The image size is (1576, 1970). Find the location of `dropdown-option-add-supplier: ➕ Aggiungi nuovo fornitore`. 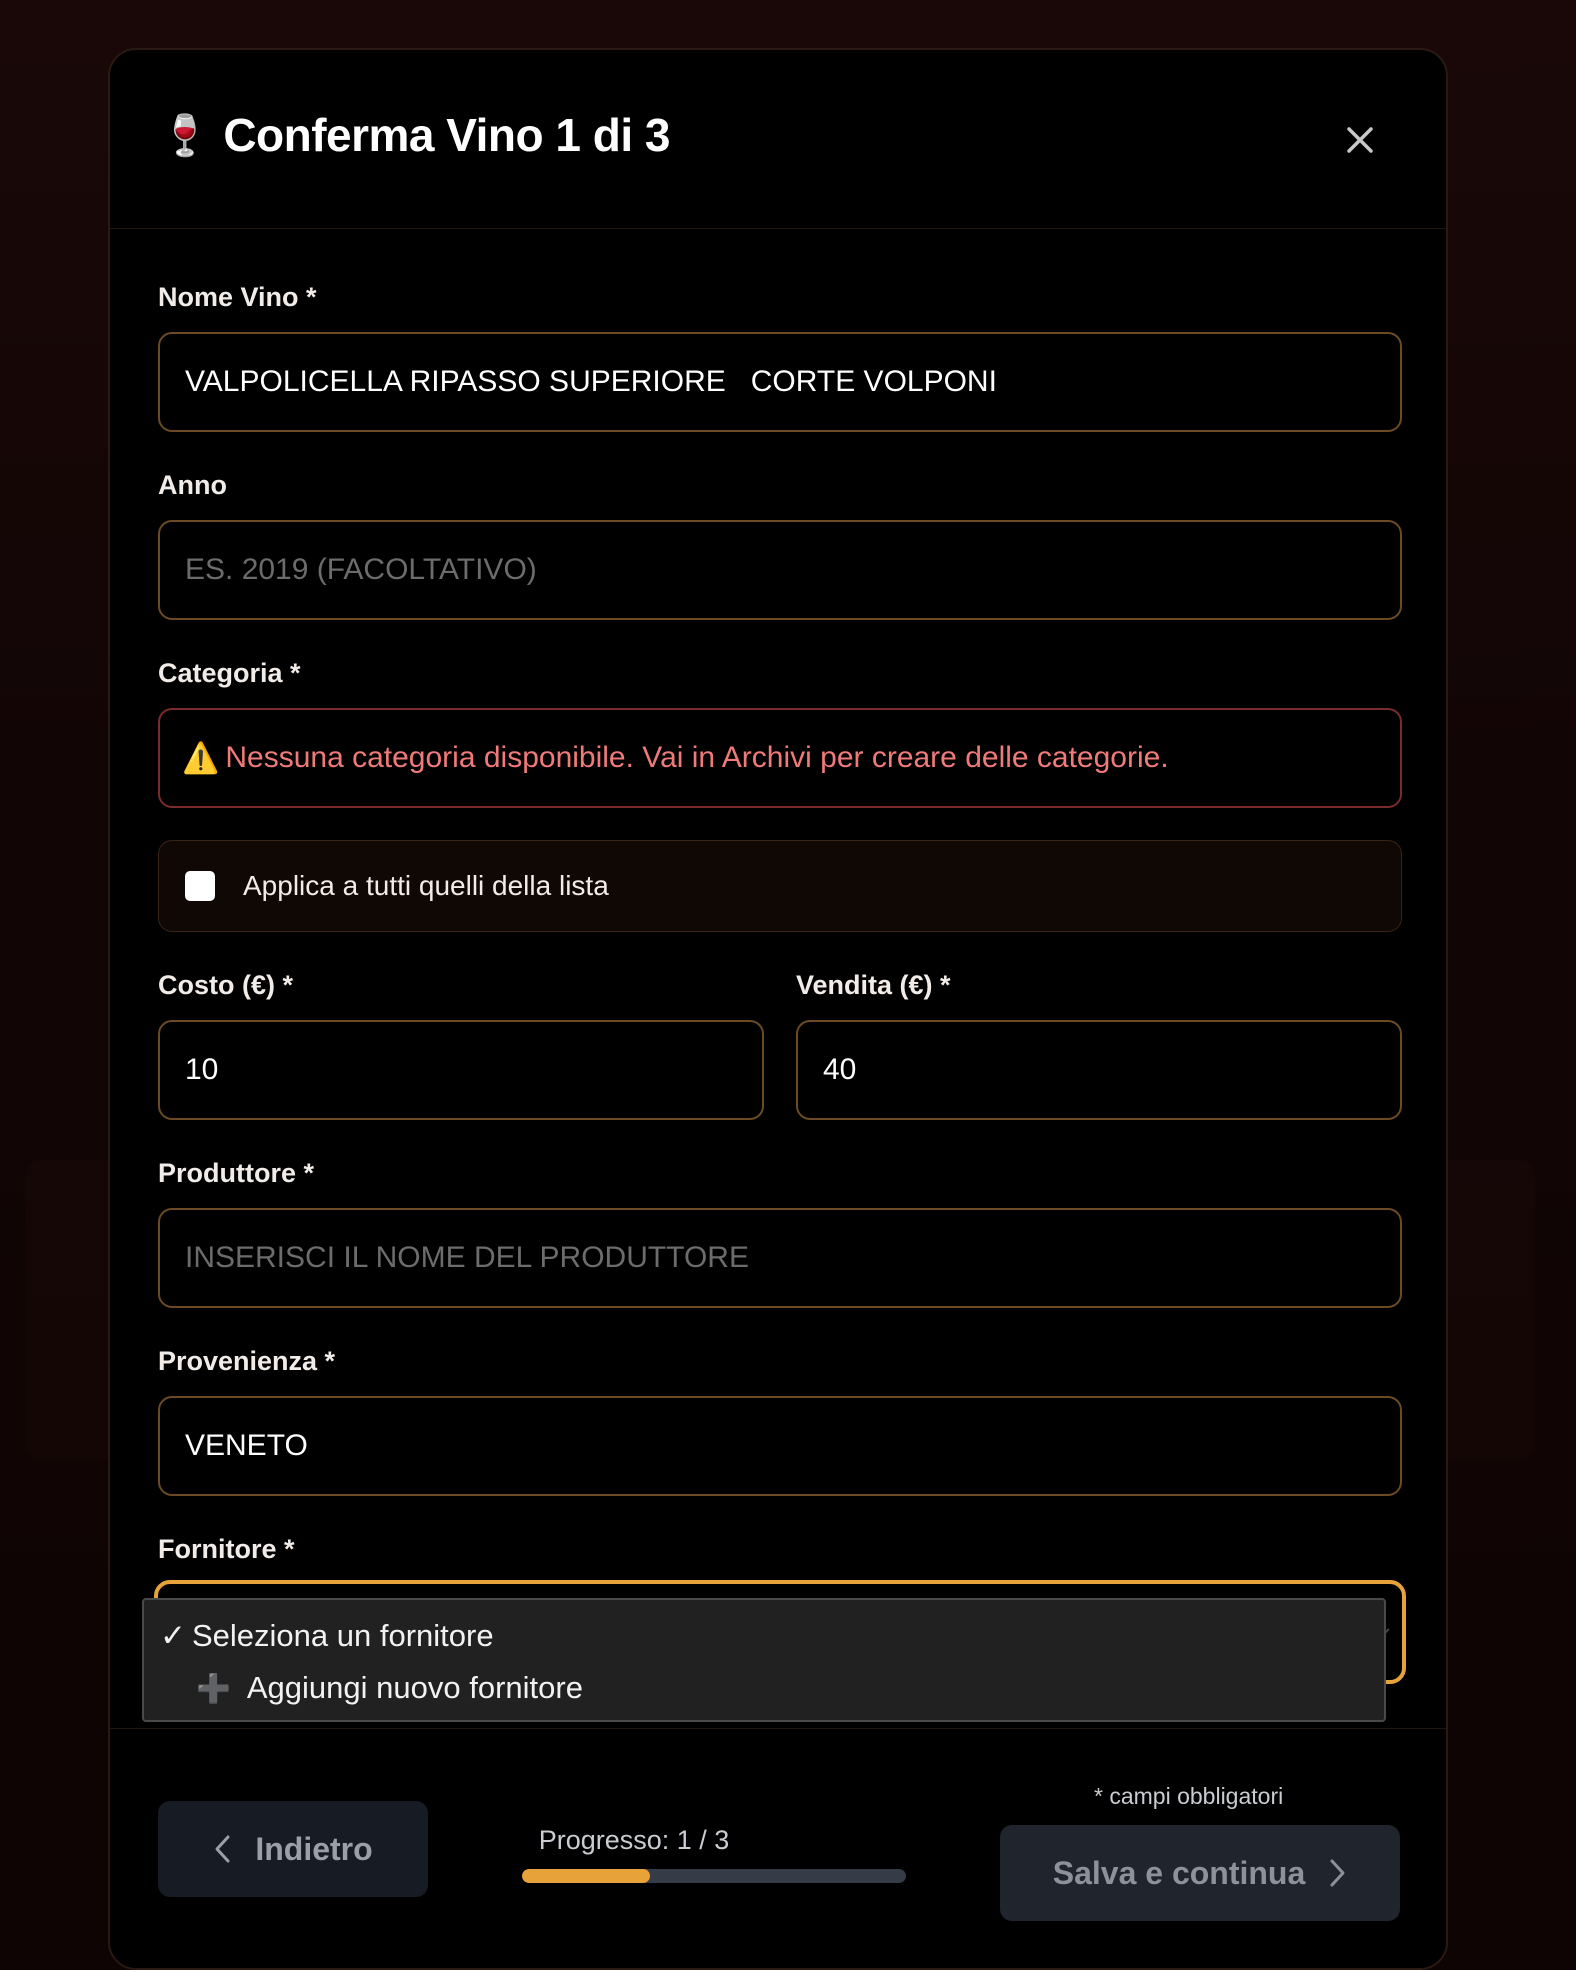

dropdown-option-add-supplier: ➕ Aggiungi nuovo fornitore is located at coordinates (389, 1688).